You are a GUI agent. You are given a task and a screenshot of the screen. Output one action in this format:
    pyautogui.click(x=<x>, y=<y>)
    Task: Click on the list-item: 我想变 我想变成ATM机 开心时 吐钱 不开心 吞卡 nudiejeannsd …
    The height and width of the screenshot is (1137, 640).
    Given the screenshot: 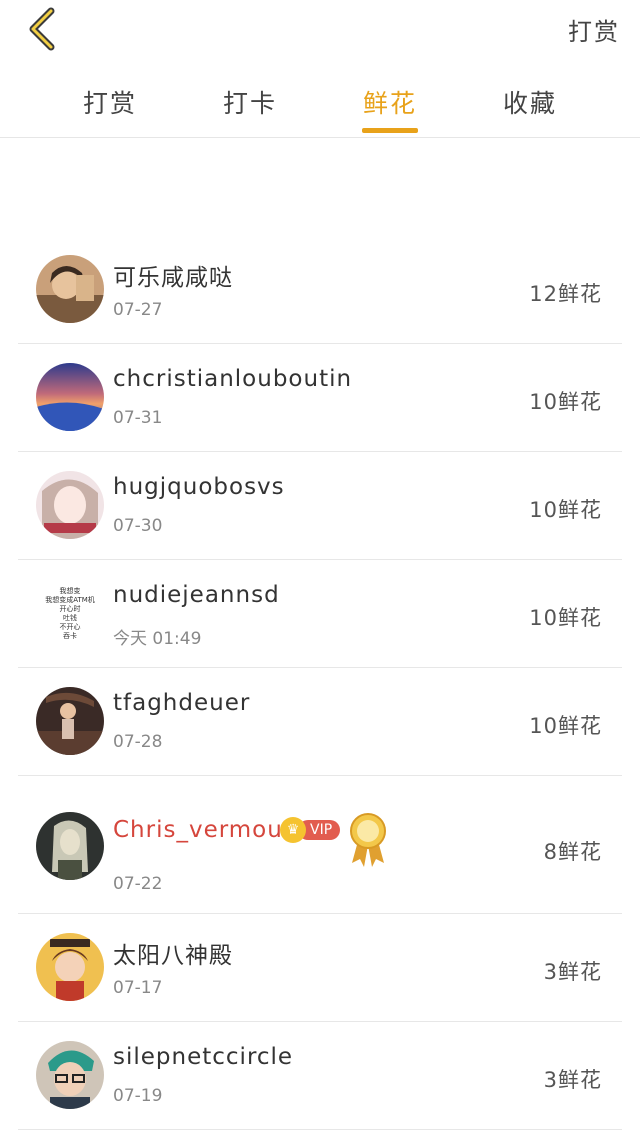 What is the action you would take?
    pyautogui.click(x=320, y=614)
    